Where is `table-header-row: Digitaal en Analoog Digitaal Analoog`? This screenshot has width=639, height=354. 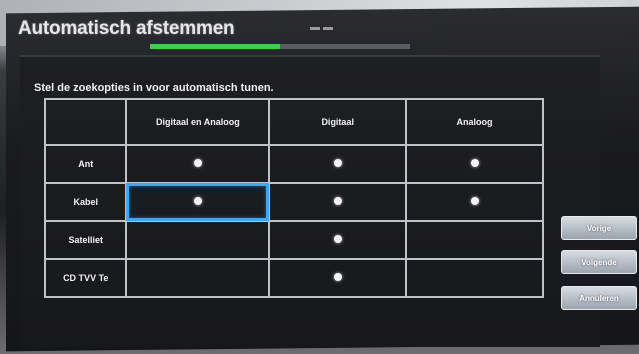 table-header-row: Digitaal en Analoog Digitaal Analoog is located at coordinates (293, 122).